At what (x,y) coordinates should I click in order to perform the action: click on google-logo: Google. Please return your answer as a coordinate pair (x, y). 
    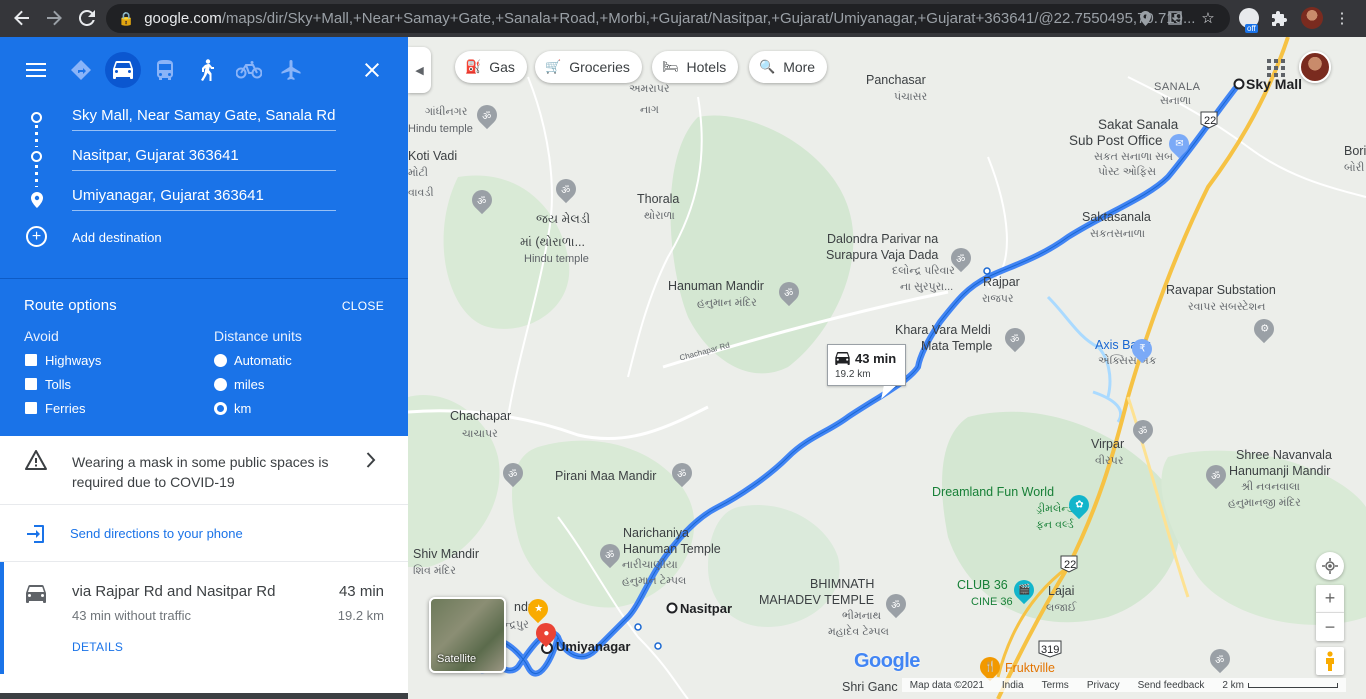
    Looking at the image, I should click on (887, 661).